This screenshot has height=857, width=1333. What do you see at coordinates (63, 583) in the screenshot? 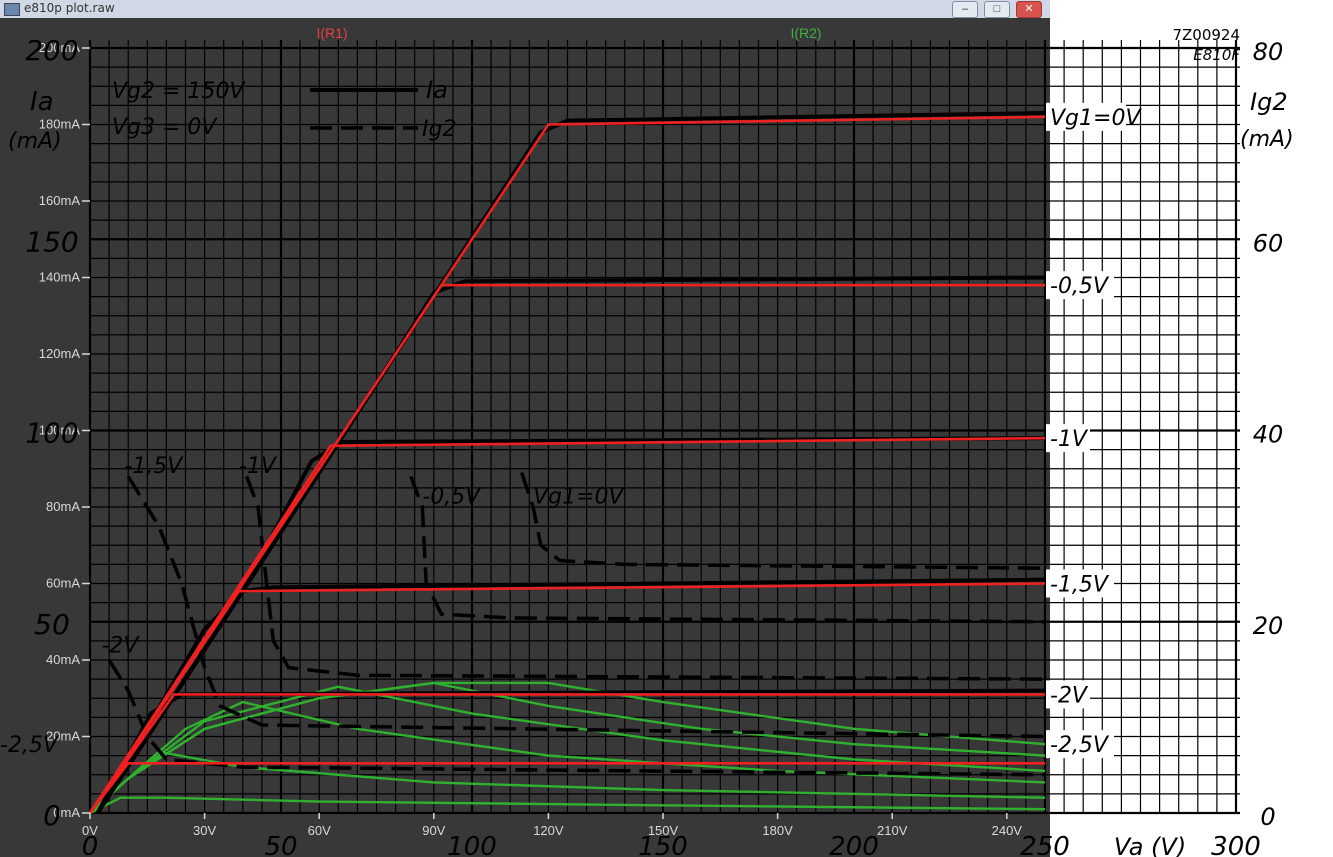
I see `y-tick-label: 60mA` at bounding box center [63, 583].